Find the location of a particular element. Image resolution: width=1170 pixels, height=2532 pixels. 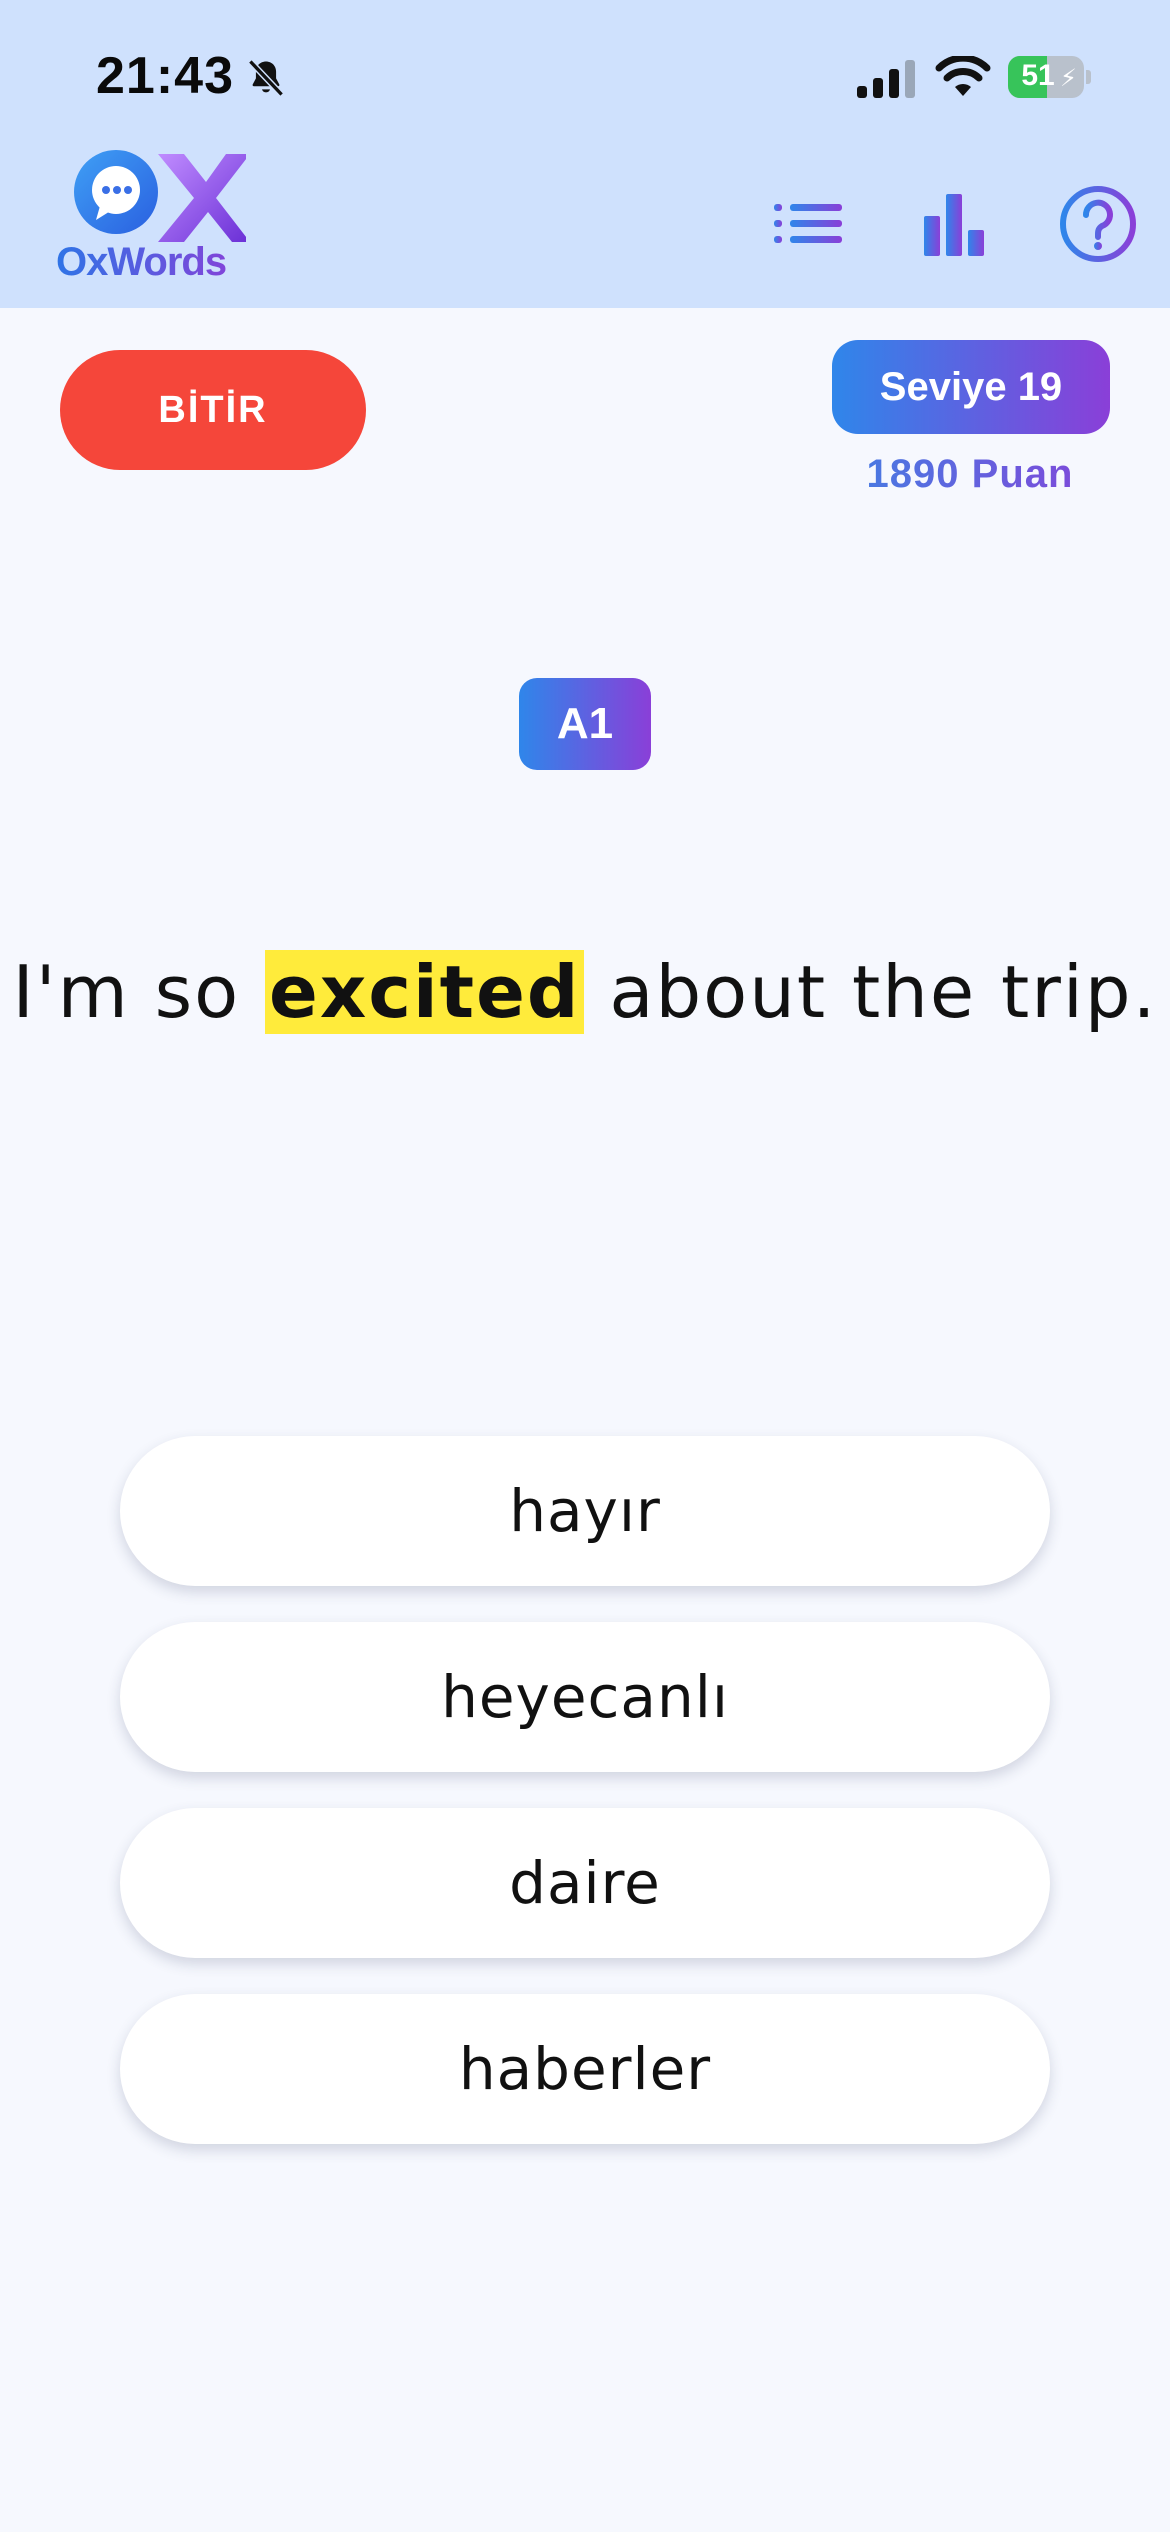

list-icon is located at coordinates (808, 224).